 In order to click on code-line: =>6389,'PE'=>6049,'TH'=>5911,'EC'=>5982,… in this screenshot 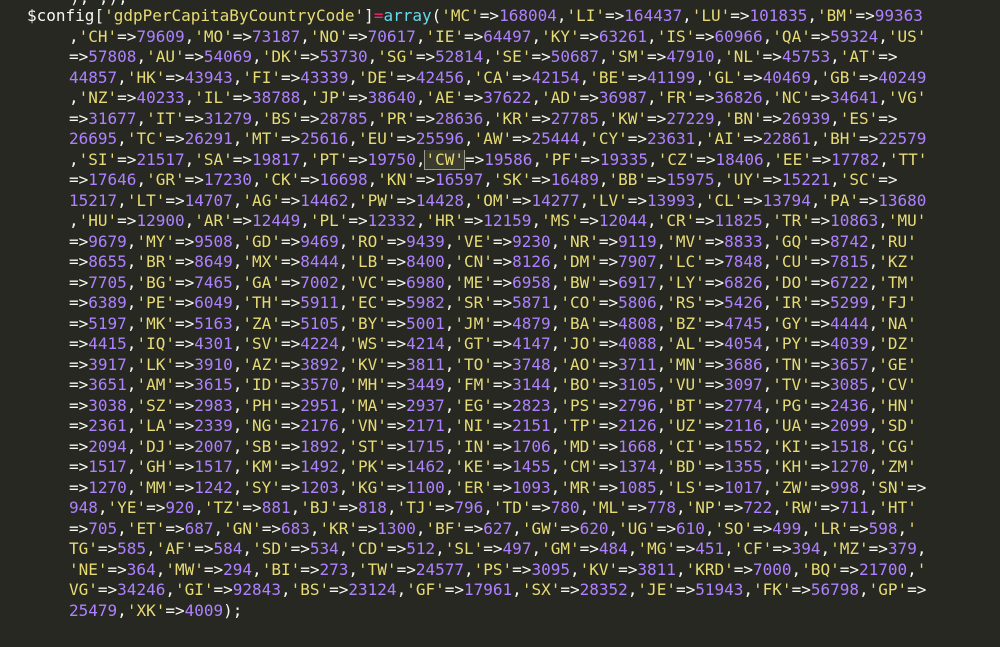, I will do `click(493, 303)`.